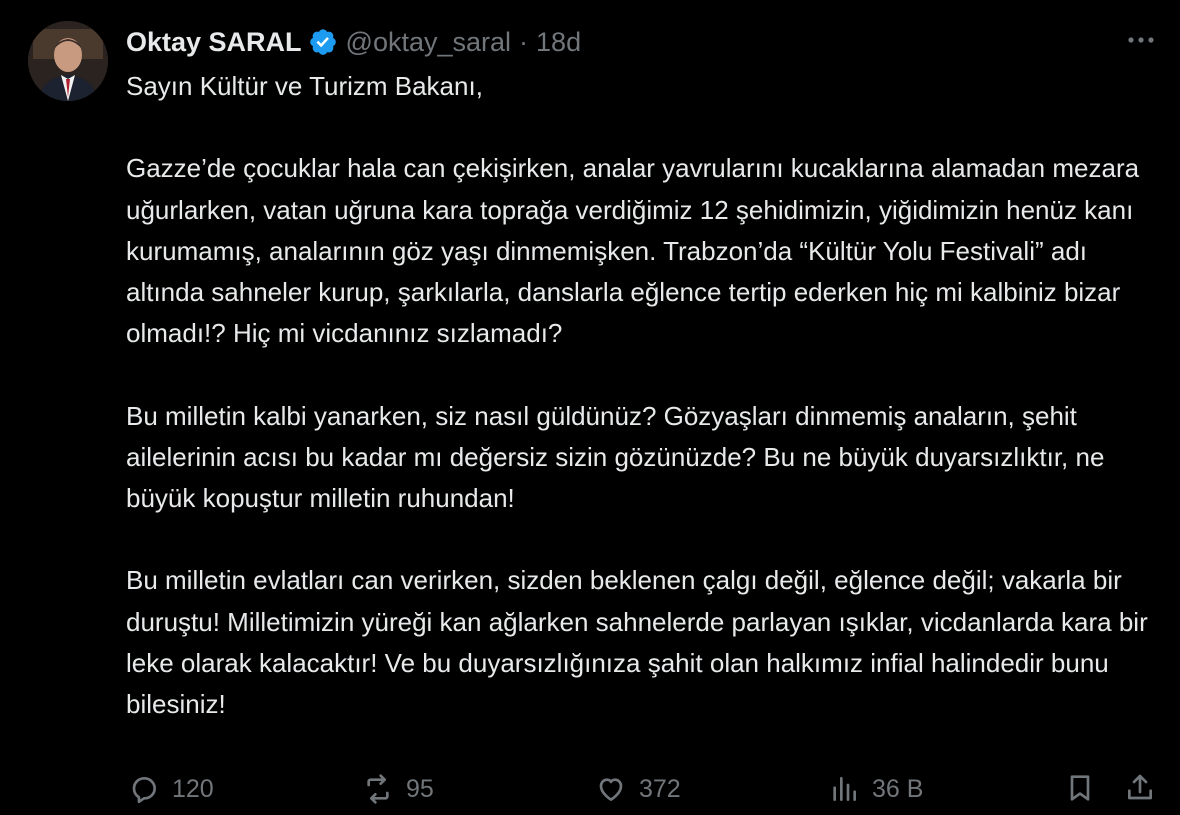 The width and height of the screenshot is (1180, 815). I want to click on timestamp: 18d, so click(558, 42).